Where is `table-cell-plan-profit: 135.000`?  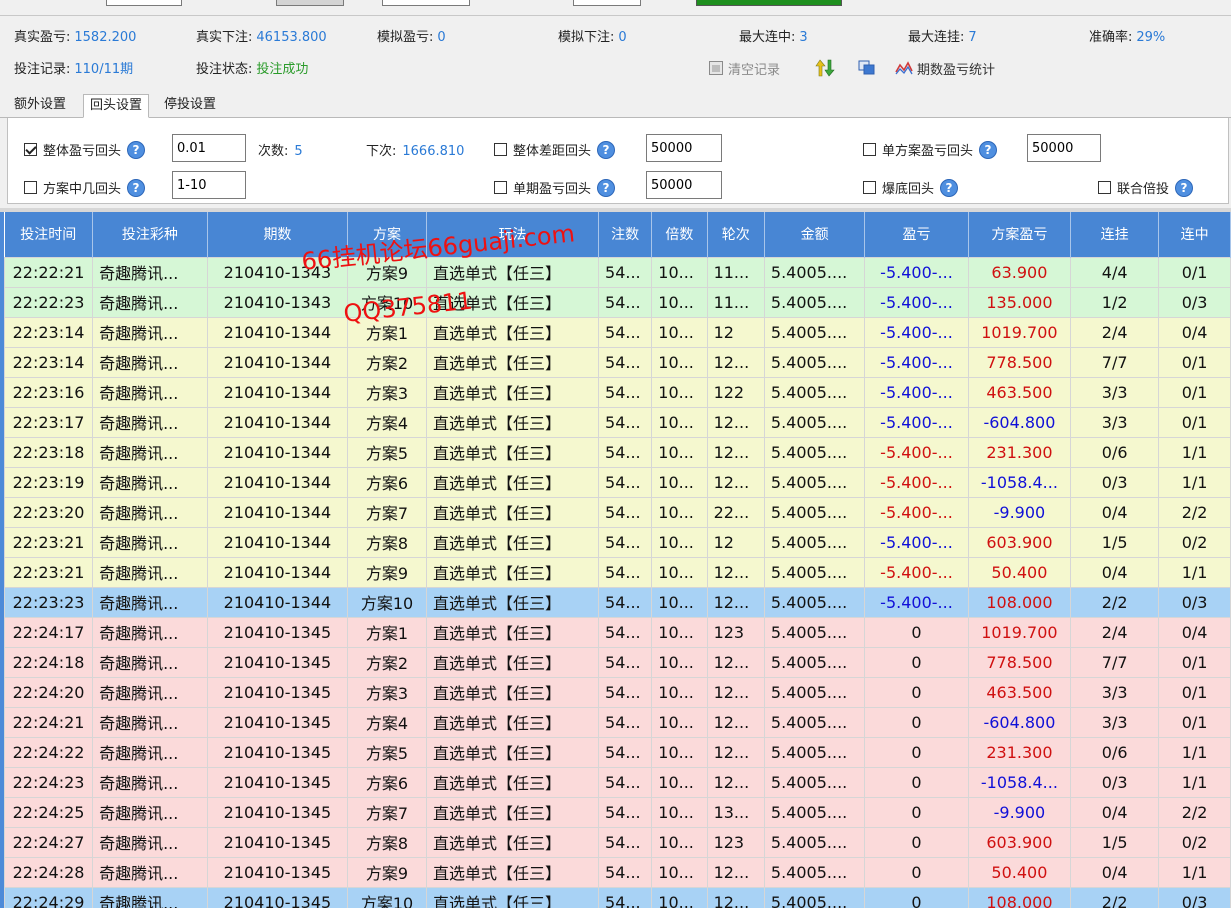 table-cell-plan-profit: 135.000 is located at coordinates (1019, 302).